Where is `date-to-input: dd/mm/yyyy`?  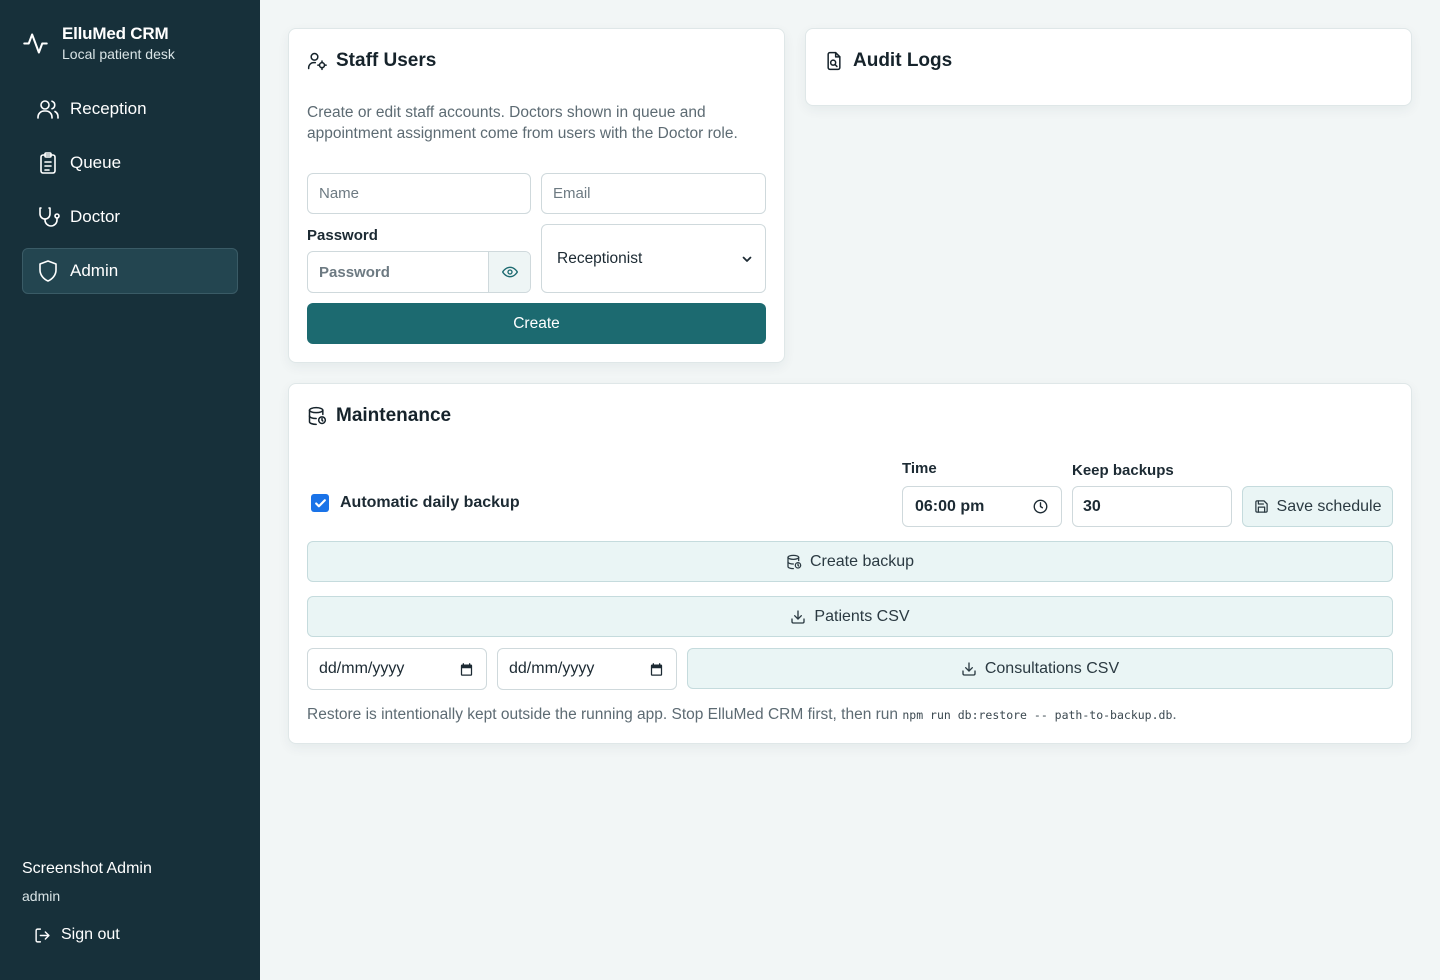 date-to-input: dd/mm/yyyy is located at coordinates (587, 669).